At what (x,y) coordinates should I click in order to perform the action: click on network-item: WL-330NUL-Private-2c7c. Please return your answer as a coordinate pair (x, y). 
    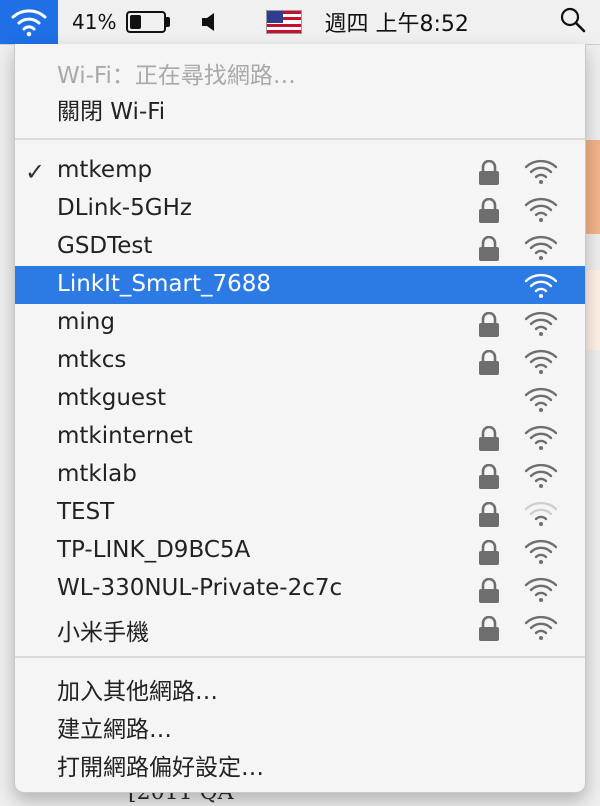
    Looking at the image, I should click on (300, 589).